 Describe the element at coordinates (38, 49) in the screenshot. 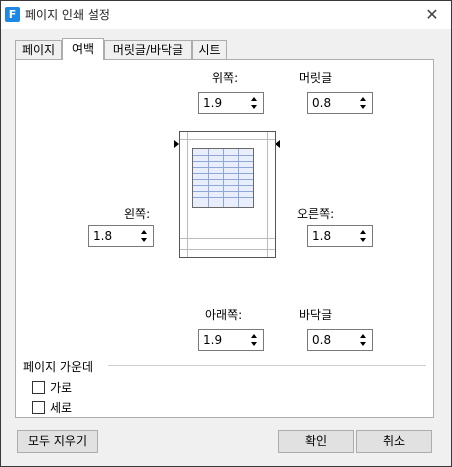

I see `tab-page: 페이지` at that location.